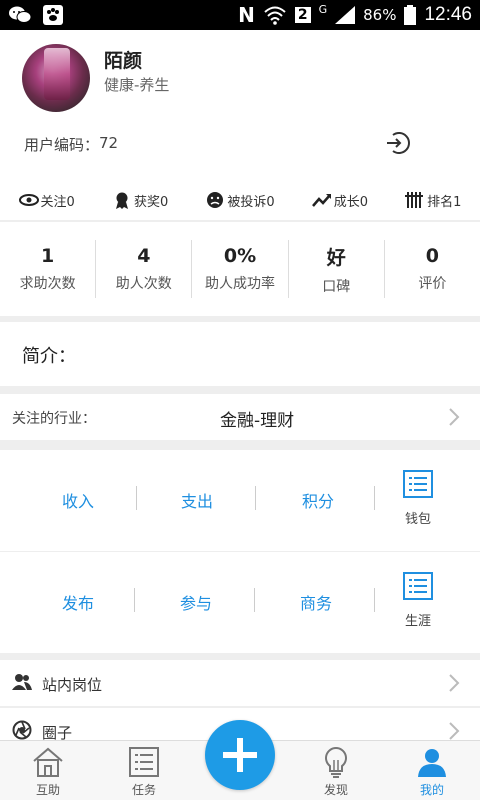  I want to click on publish-link: 发布, so click(78, 602).